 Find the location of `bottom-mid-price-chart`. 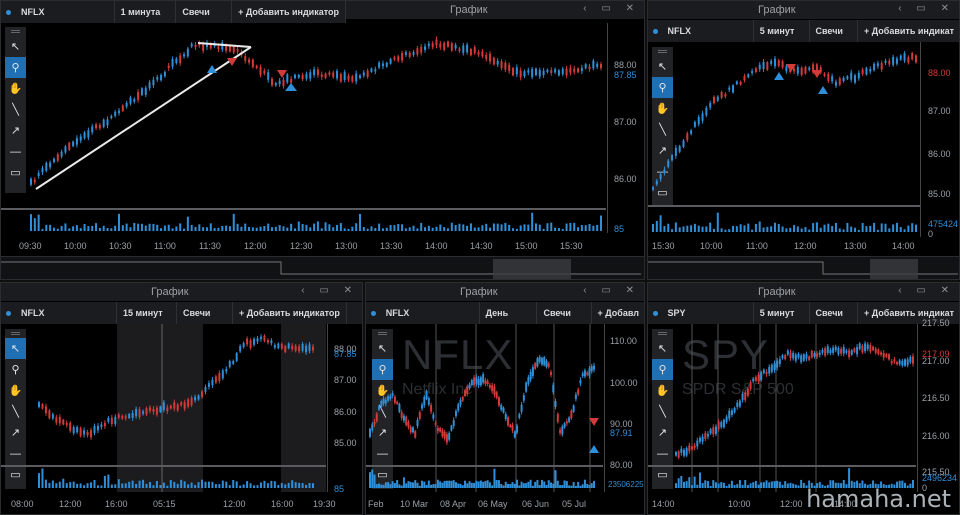

bottom-mid-price-chart is located at coordinates (484, 408).